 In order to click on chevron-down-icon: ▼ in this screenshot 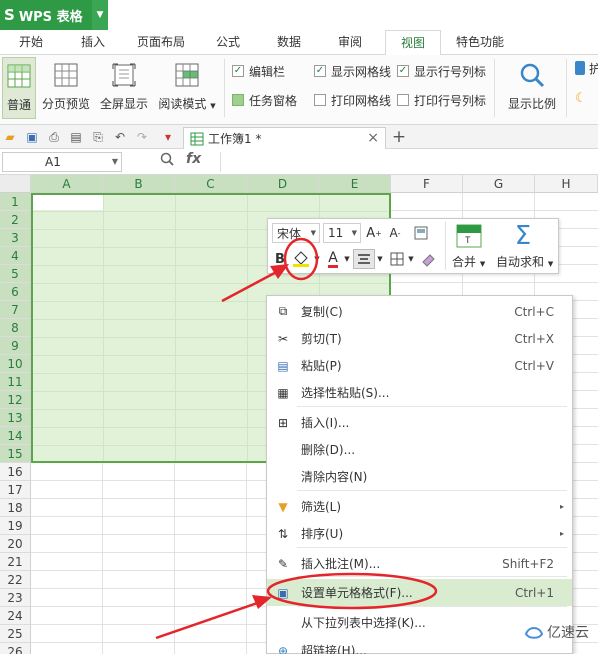, I will do `click(115, 162)`.